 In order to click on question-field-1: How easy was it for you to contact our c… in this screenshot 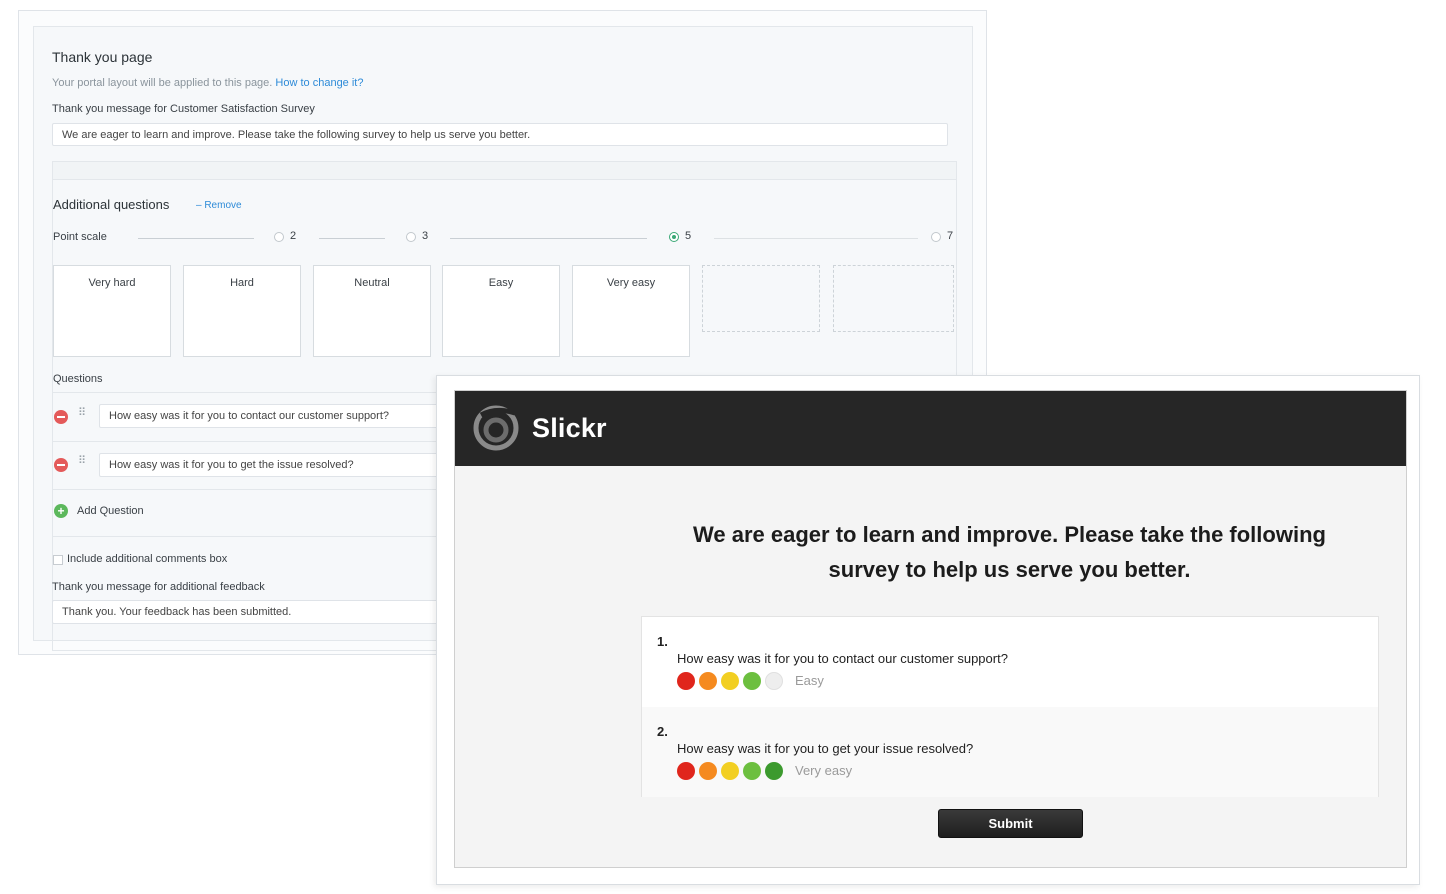, I will do `click(279, 416)`.